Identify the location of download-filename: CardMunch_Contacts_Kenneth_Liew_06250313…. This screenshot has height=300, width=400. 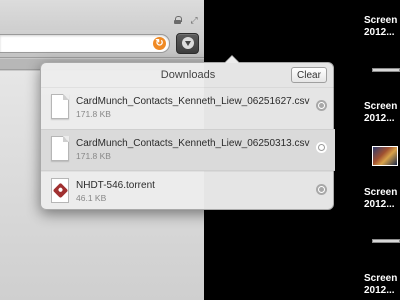
(193, 143).